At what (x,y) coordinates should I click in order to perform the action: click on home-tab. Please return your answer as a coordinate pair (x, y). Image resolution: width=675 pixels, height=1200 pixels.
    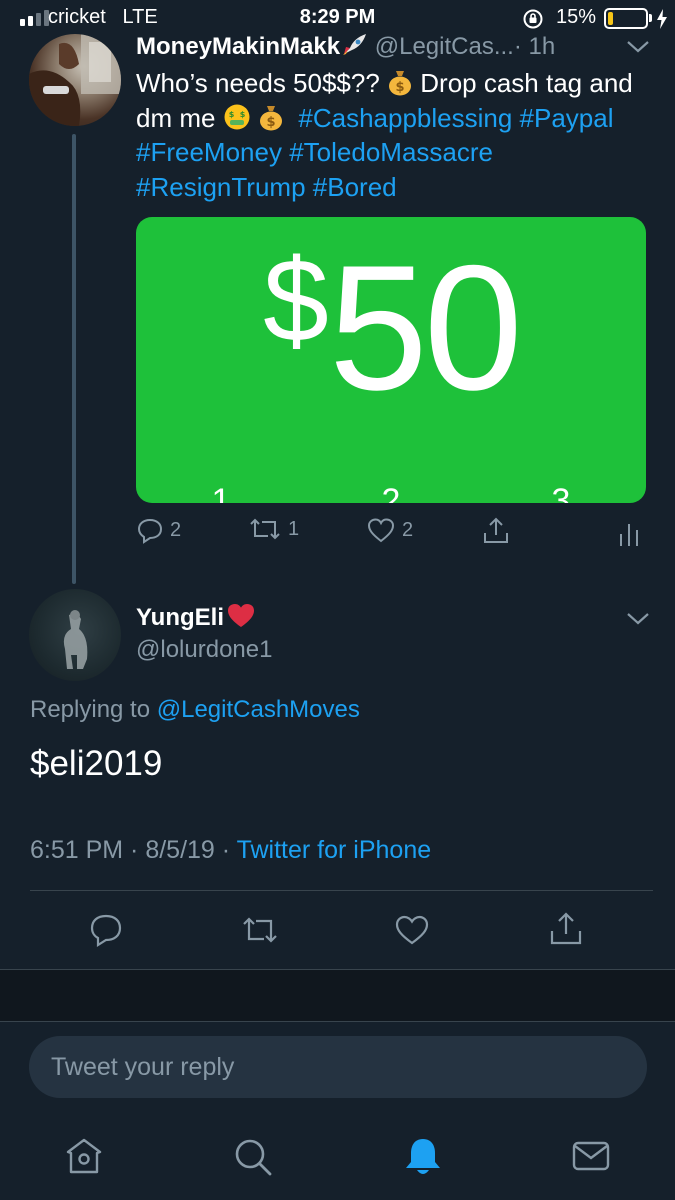
    Looking at the image, I should click on (84, 1156).